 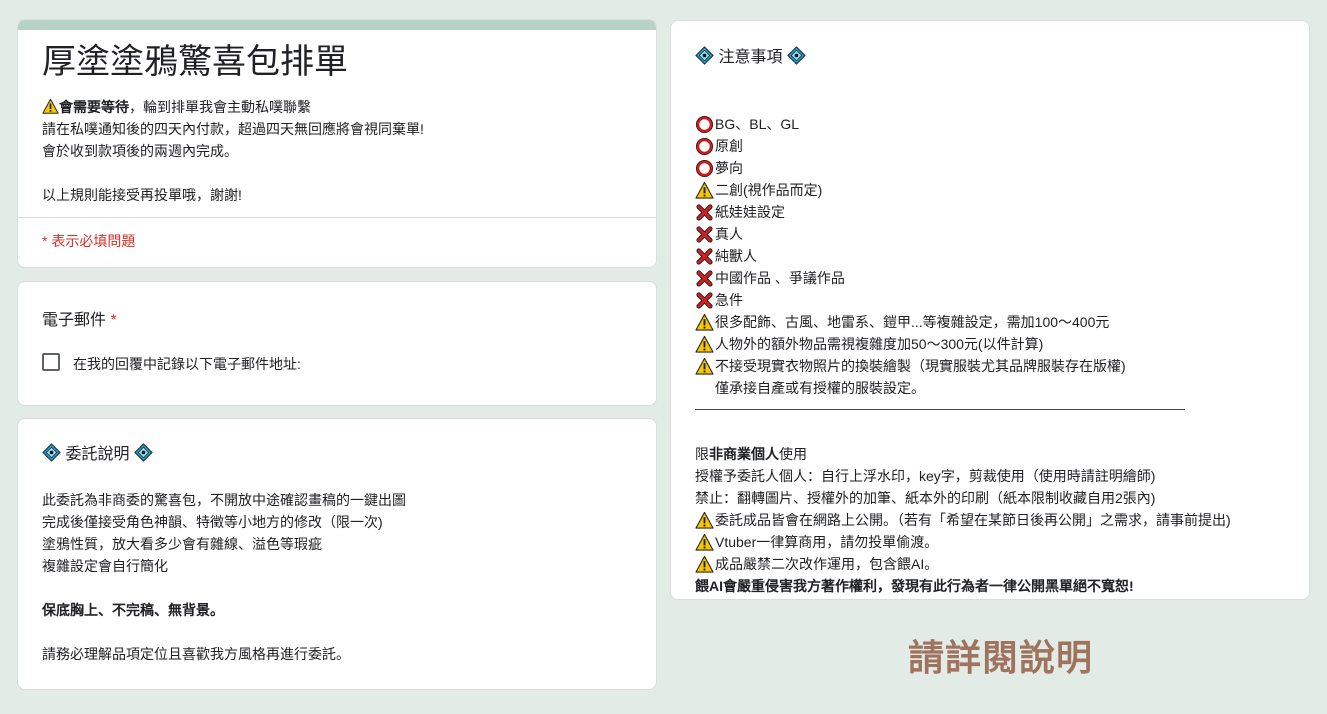 What do you see at coordinates (729, 168) in the screenshot?
I see `notes-item-text: 夢向` at bounding box center [729, 168].